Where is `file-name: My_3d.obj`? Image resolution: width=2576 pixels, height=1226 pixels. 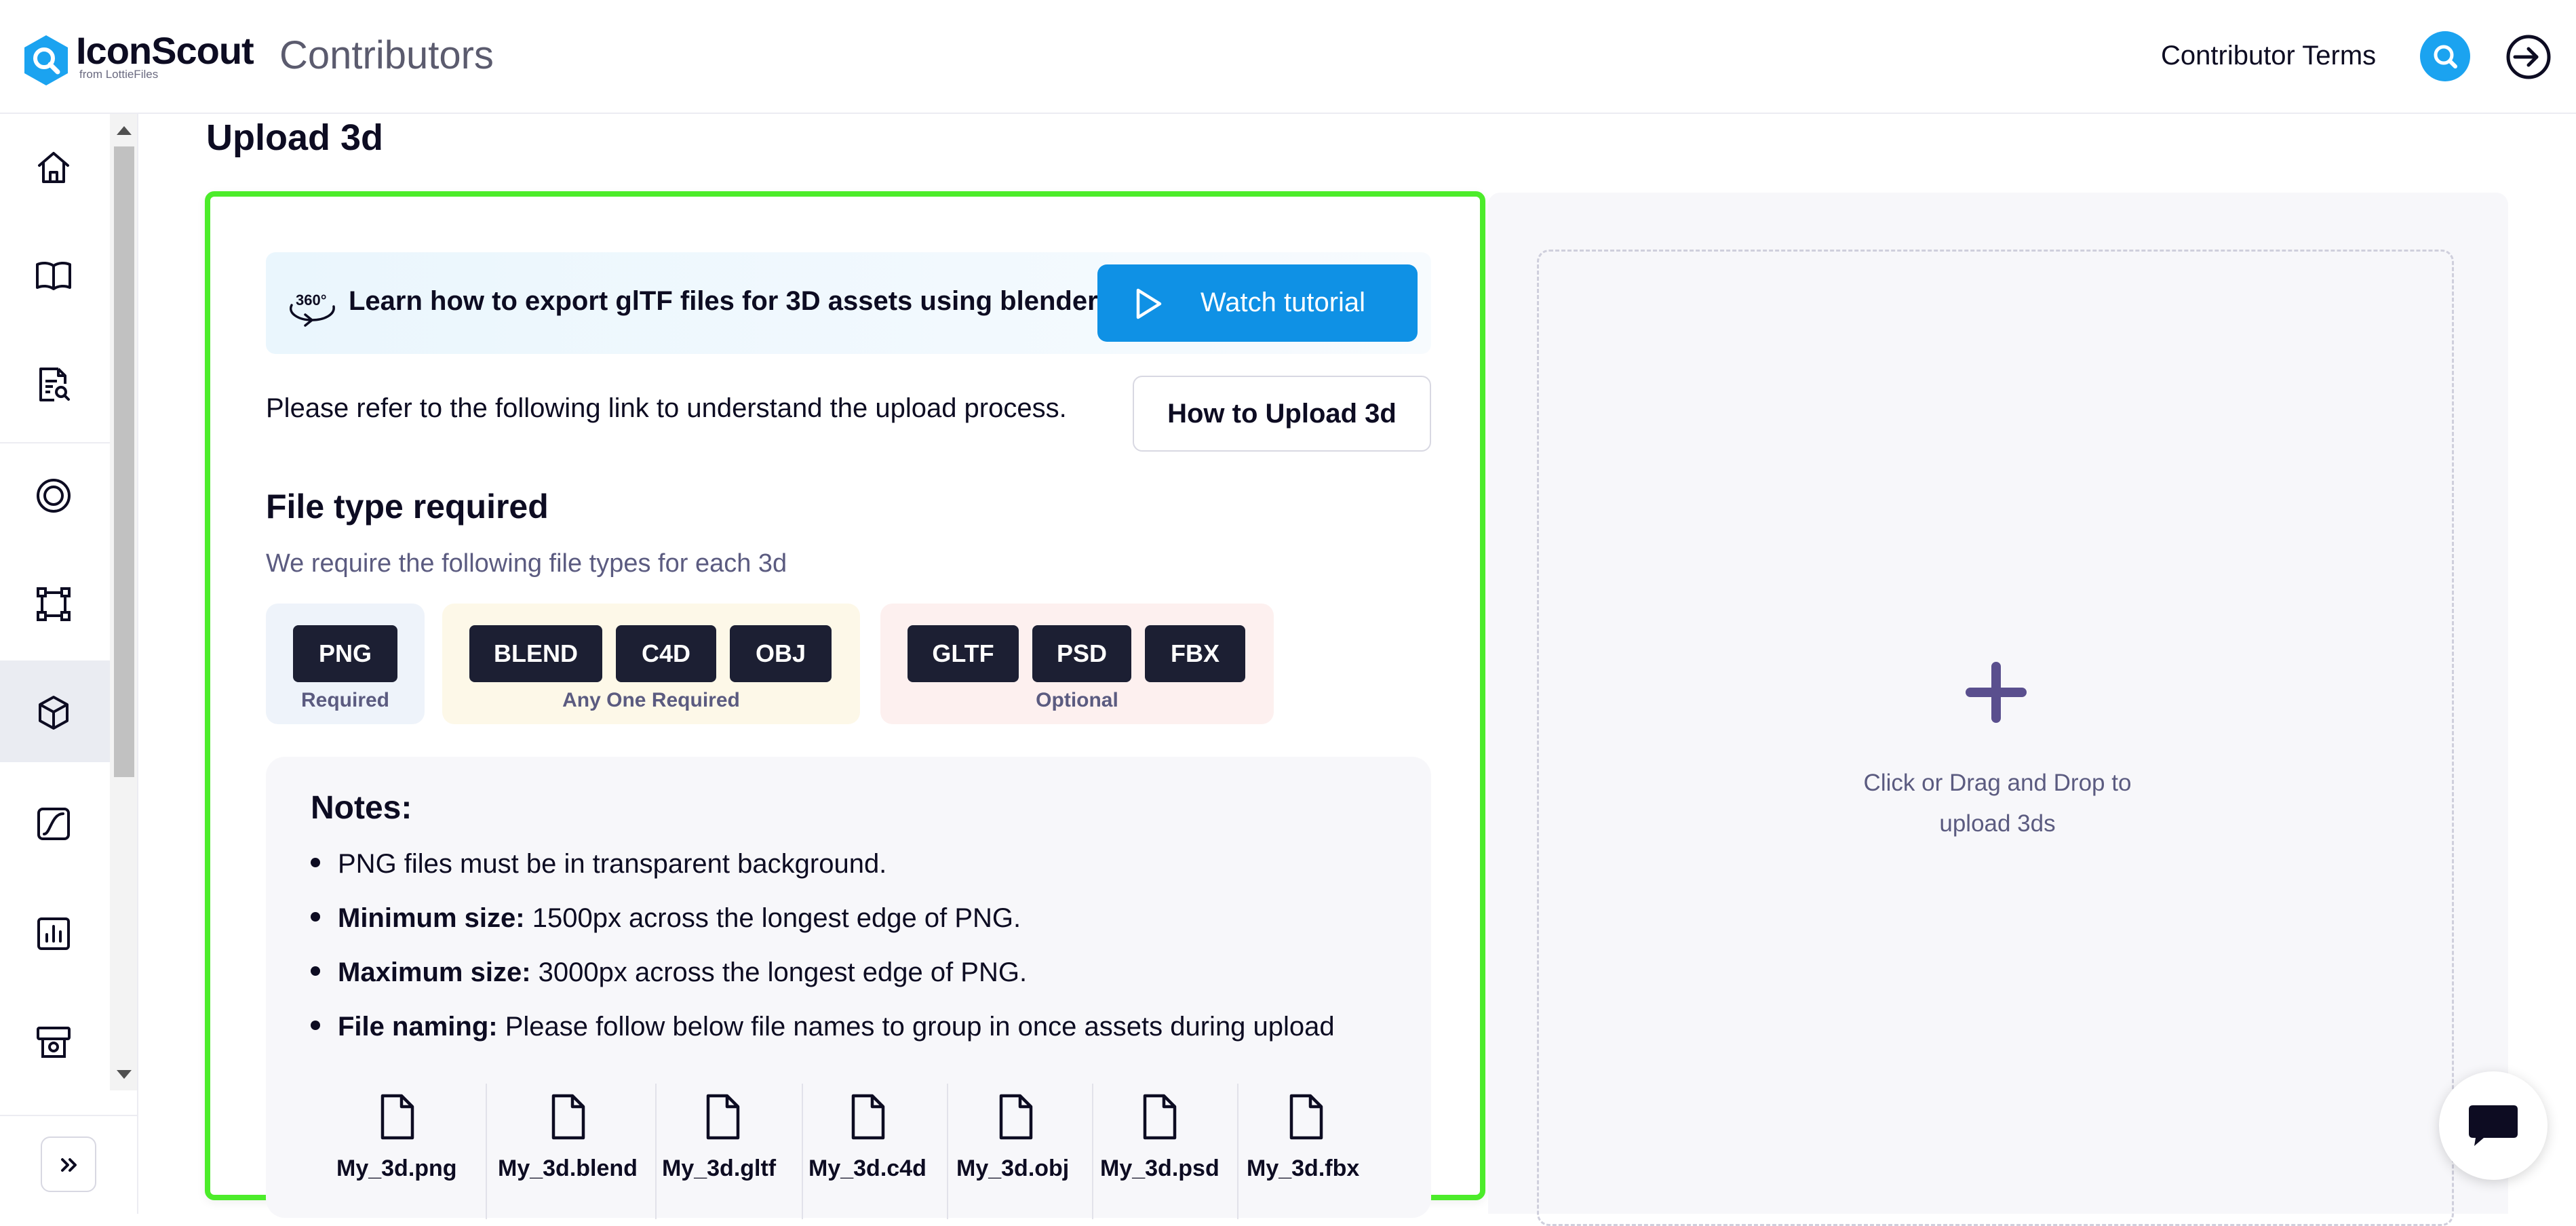 file-name: My_3d.obj is located at coordinates (1013, 1168).